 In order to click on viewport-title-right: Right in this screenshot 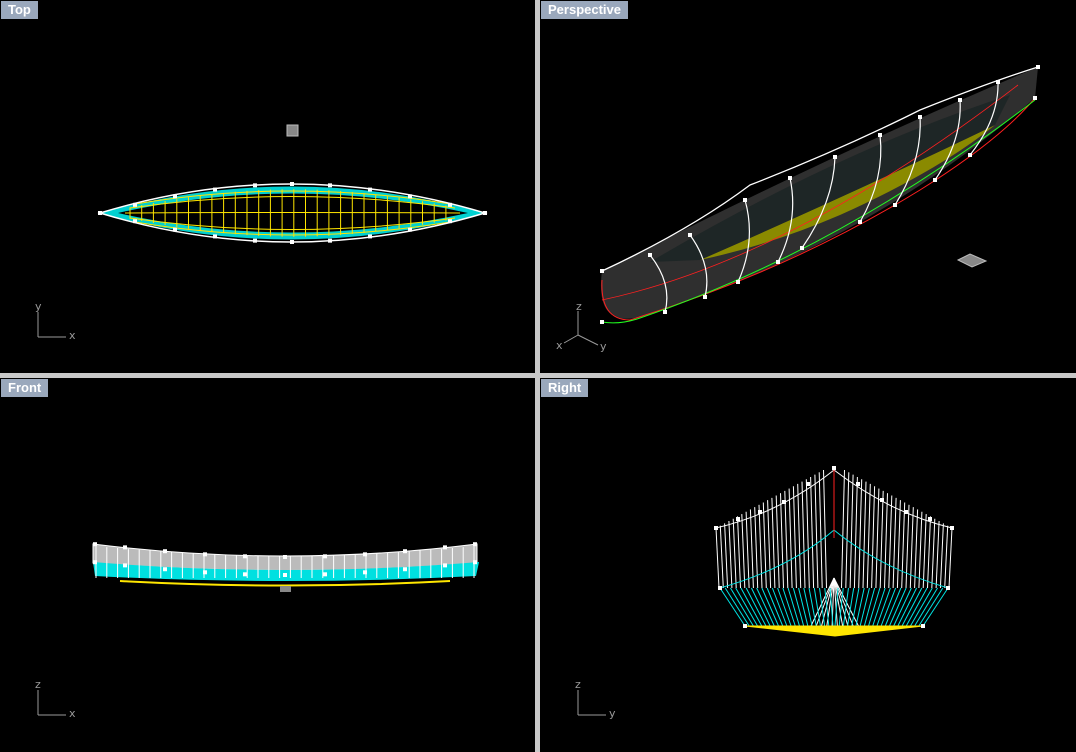, I will do `click(565, 388)`.